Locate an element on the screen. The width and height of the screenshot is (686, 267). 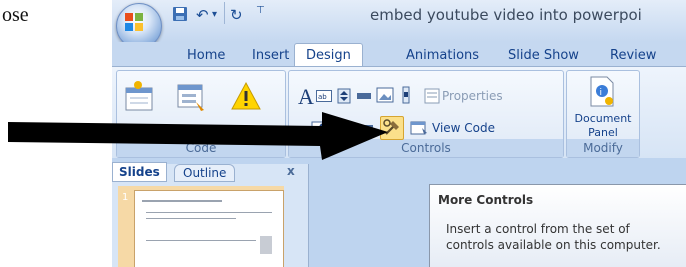
textbox-control-icon: ab is located at coordinates (324, 96).